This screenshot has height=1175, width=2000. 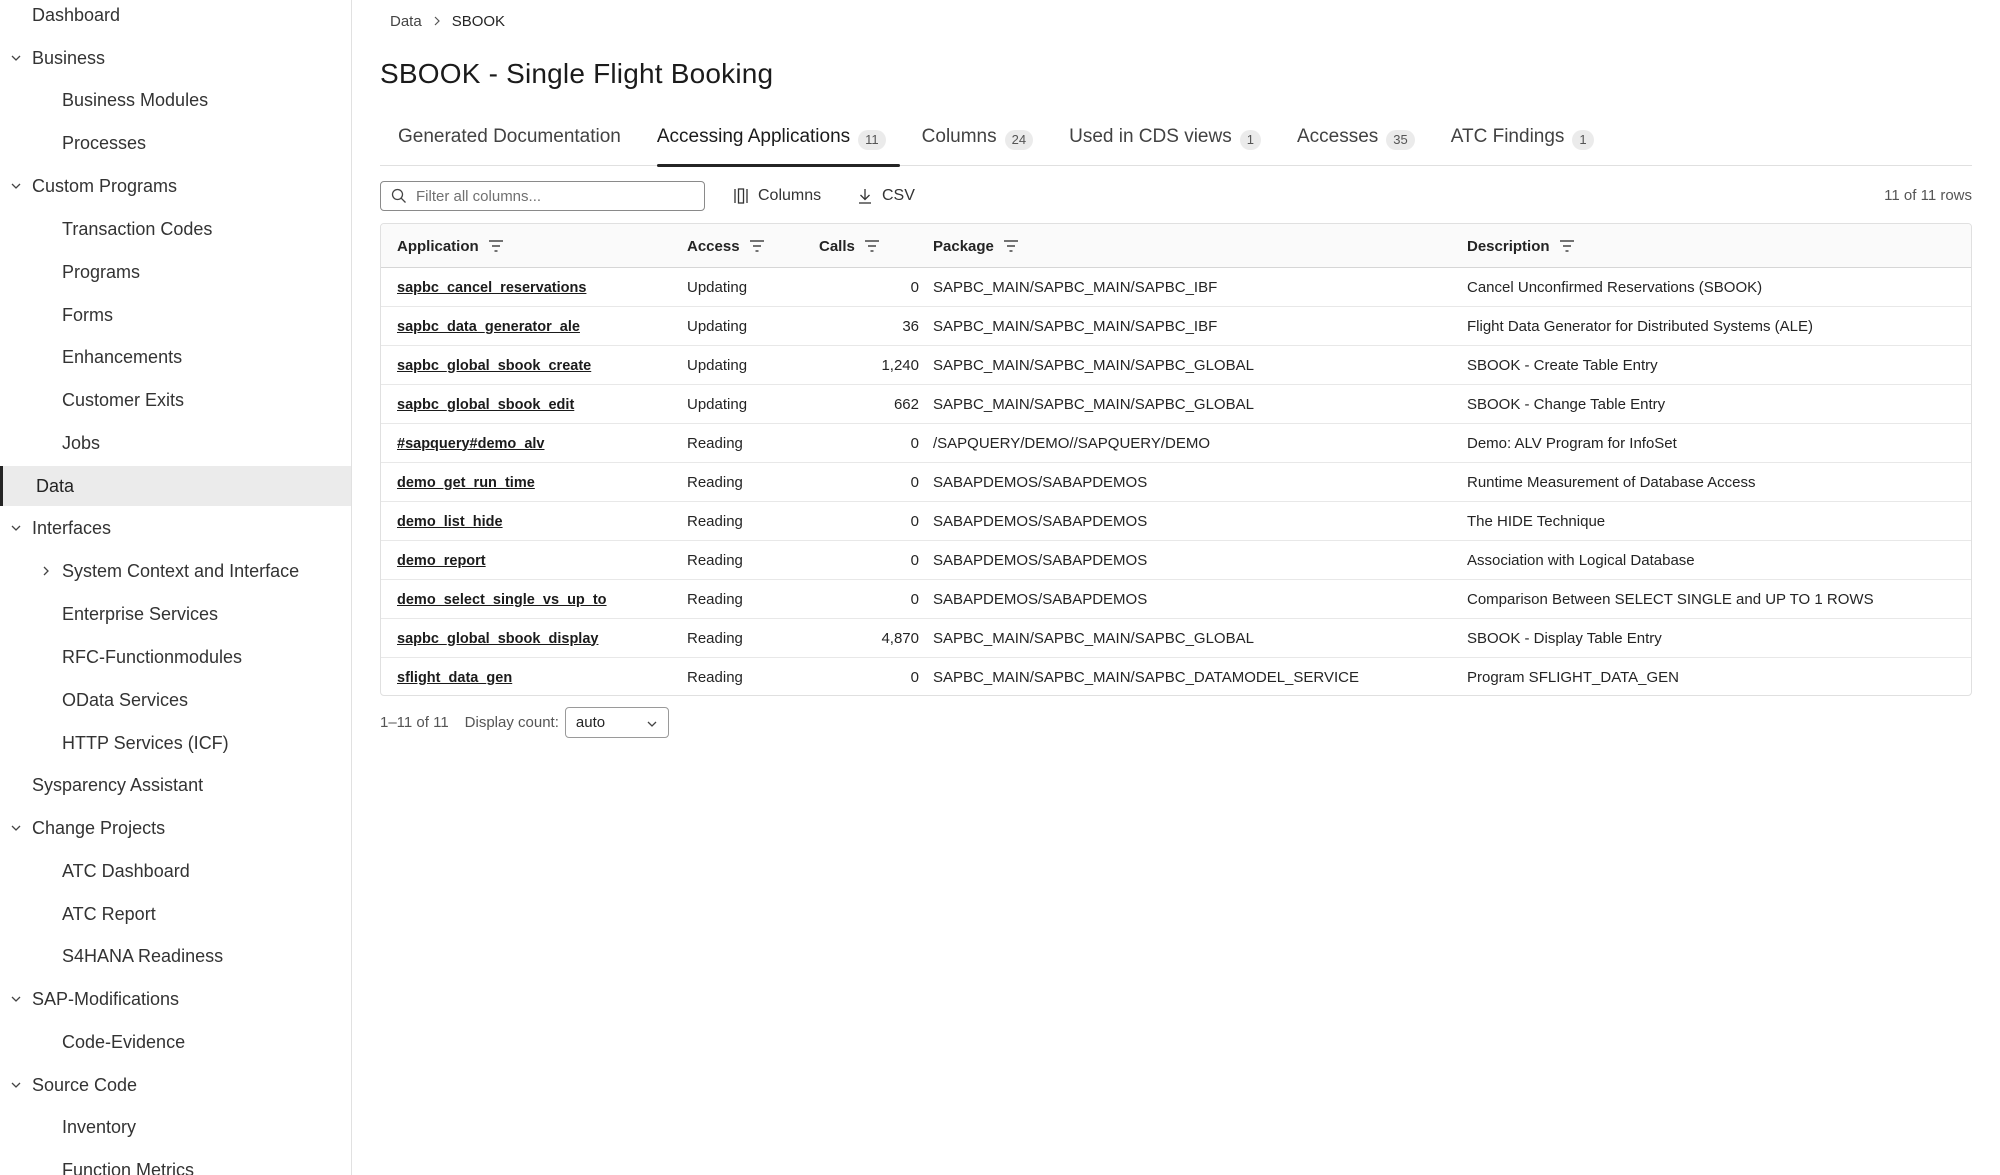 I want to click on page-title: SBOOK - Single Flight Booking, so click(x=577, y=73).